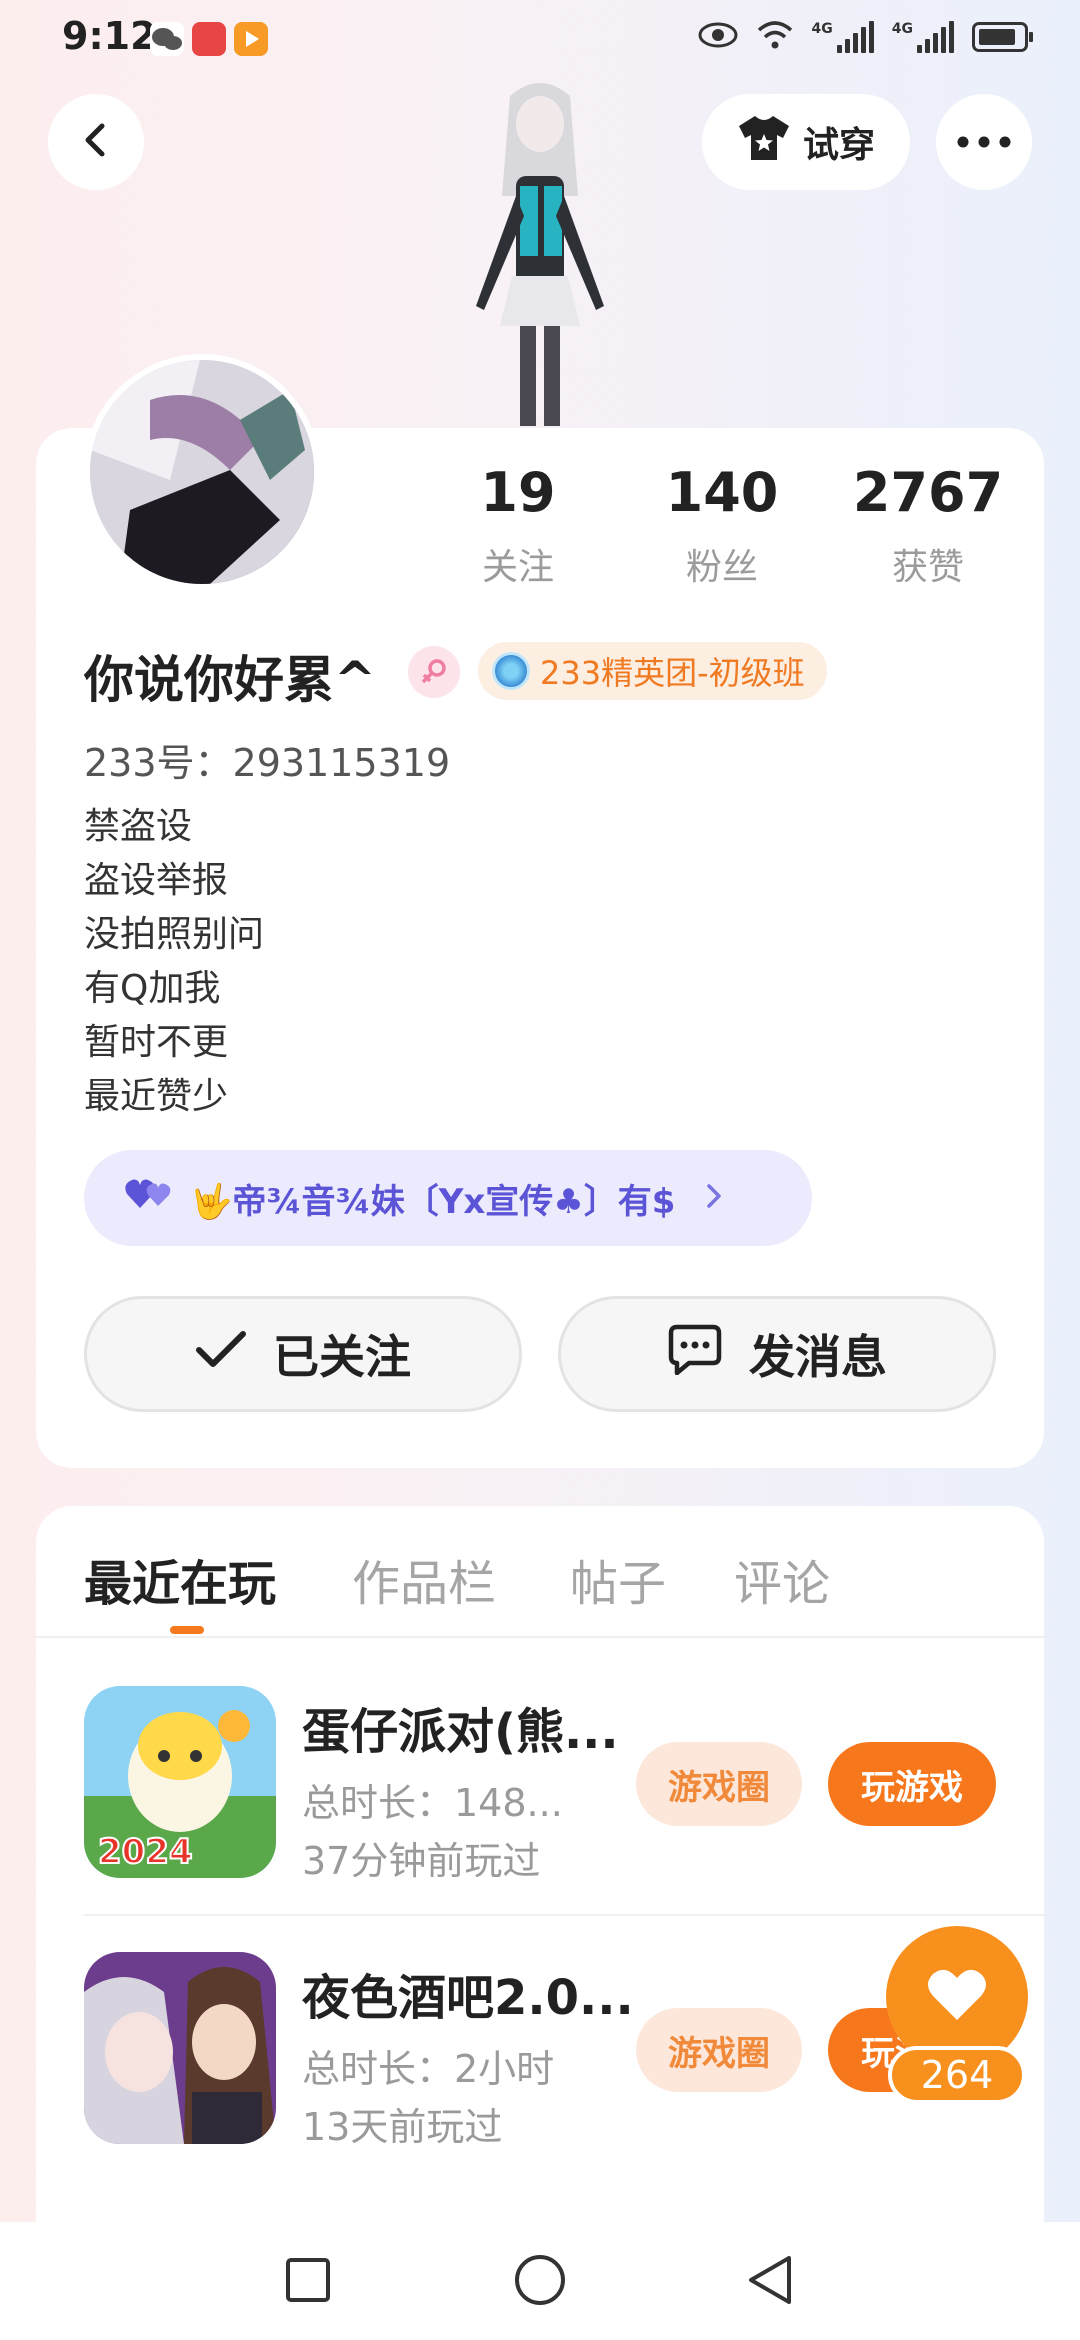  What do you see at coordinates (718, 37) in the screenshot?
I see `eye-icon` at bounding box center [718, 37].